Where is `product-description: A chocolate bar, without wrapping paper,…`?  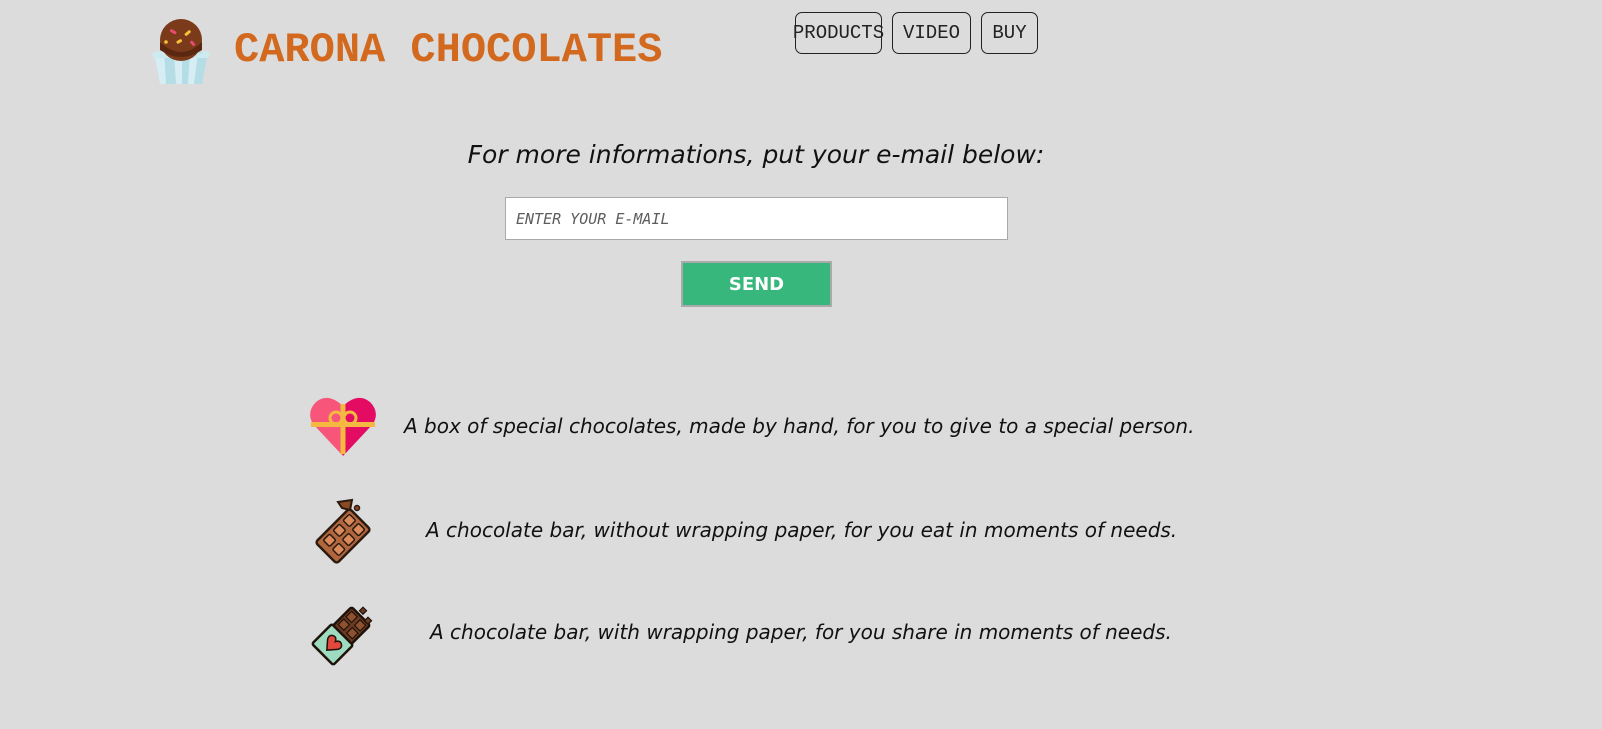 product-description: A chocolate bar, without wrapping paper,… is located at coordinates (802, 530).